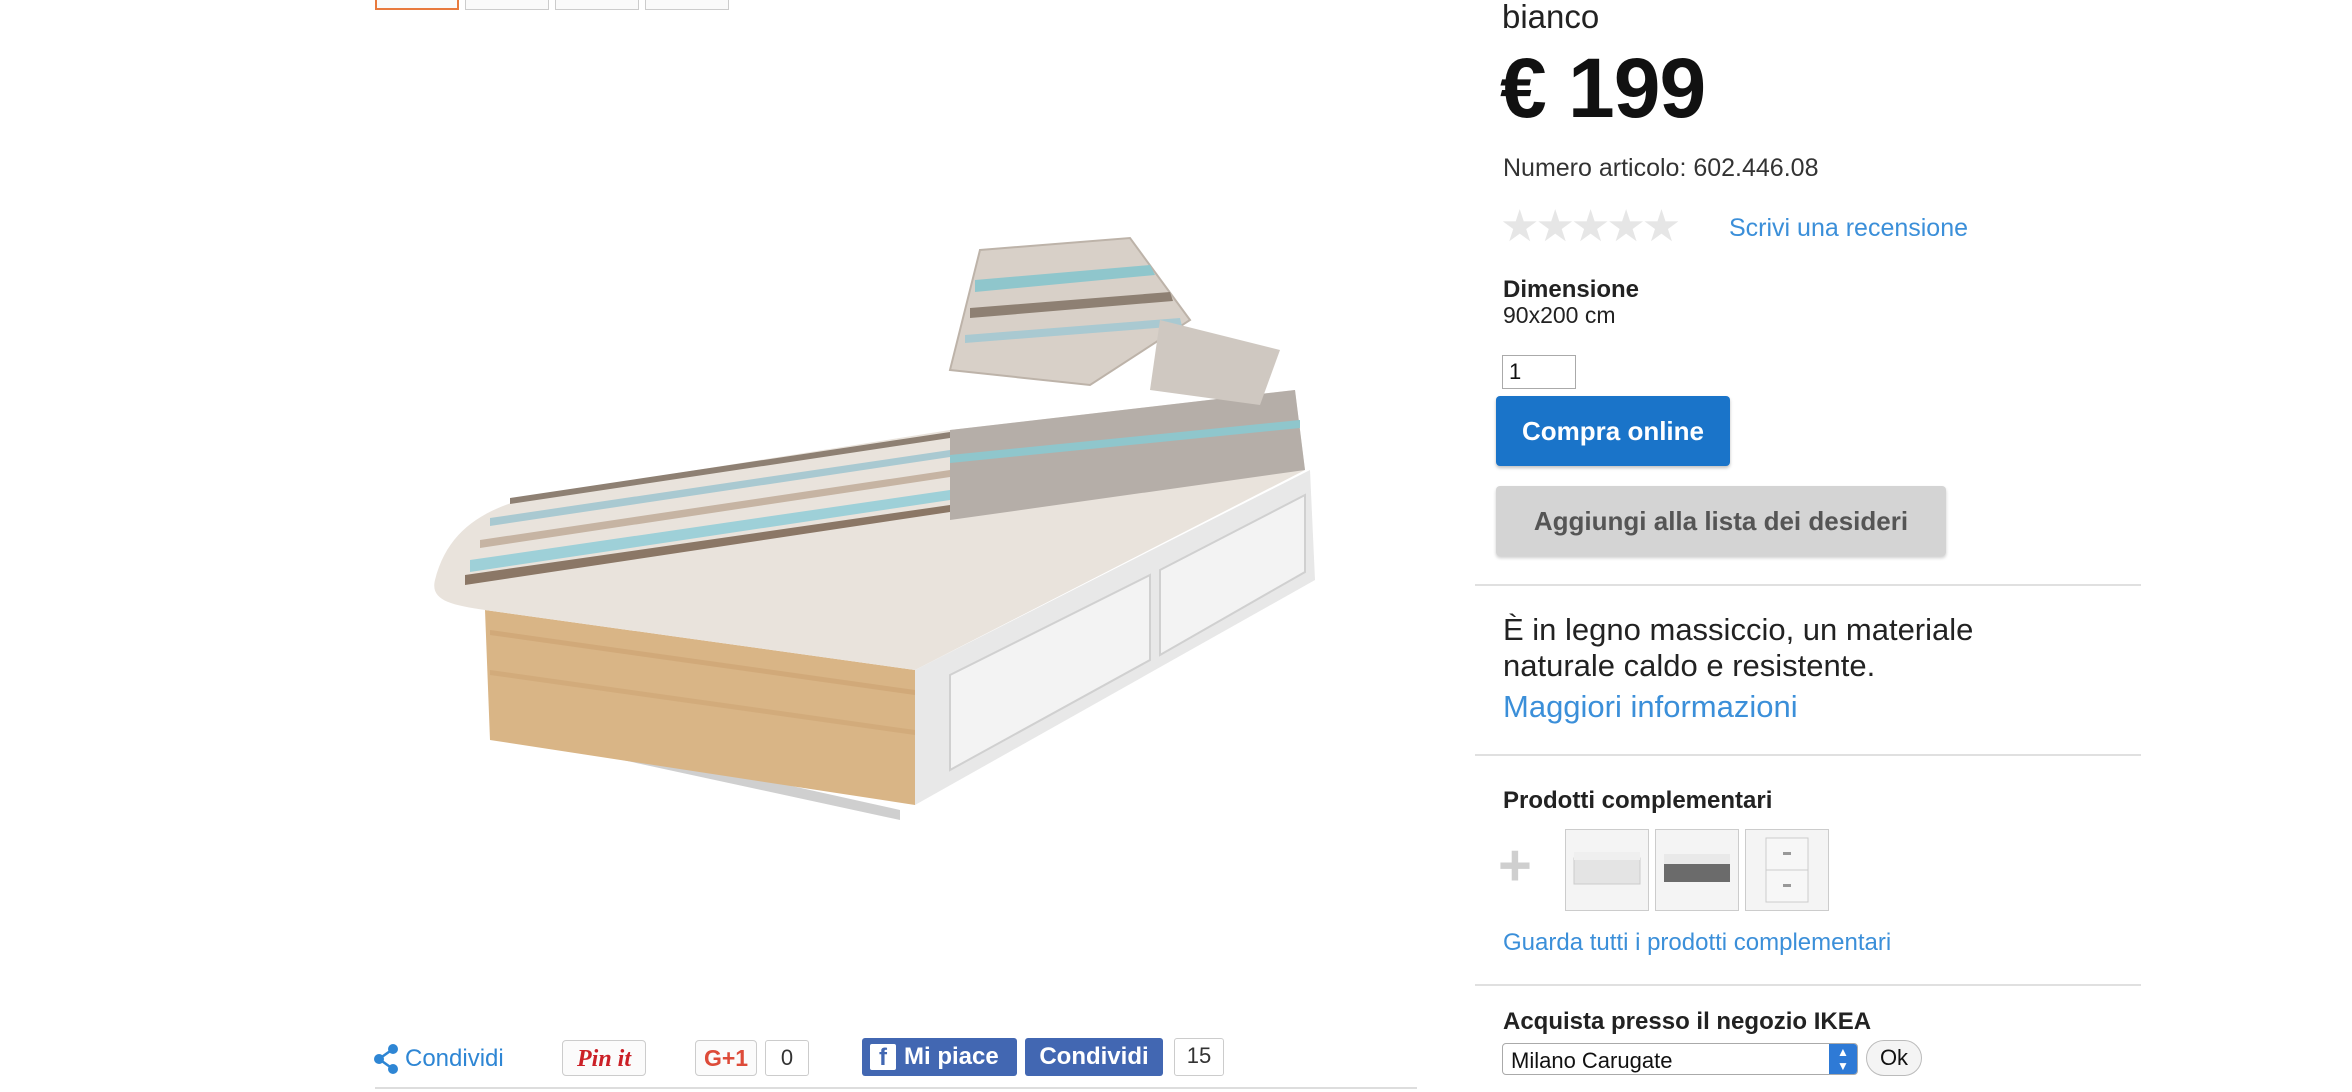  I want to click on complementary-product-mattress-light, so click(1607, 870).